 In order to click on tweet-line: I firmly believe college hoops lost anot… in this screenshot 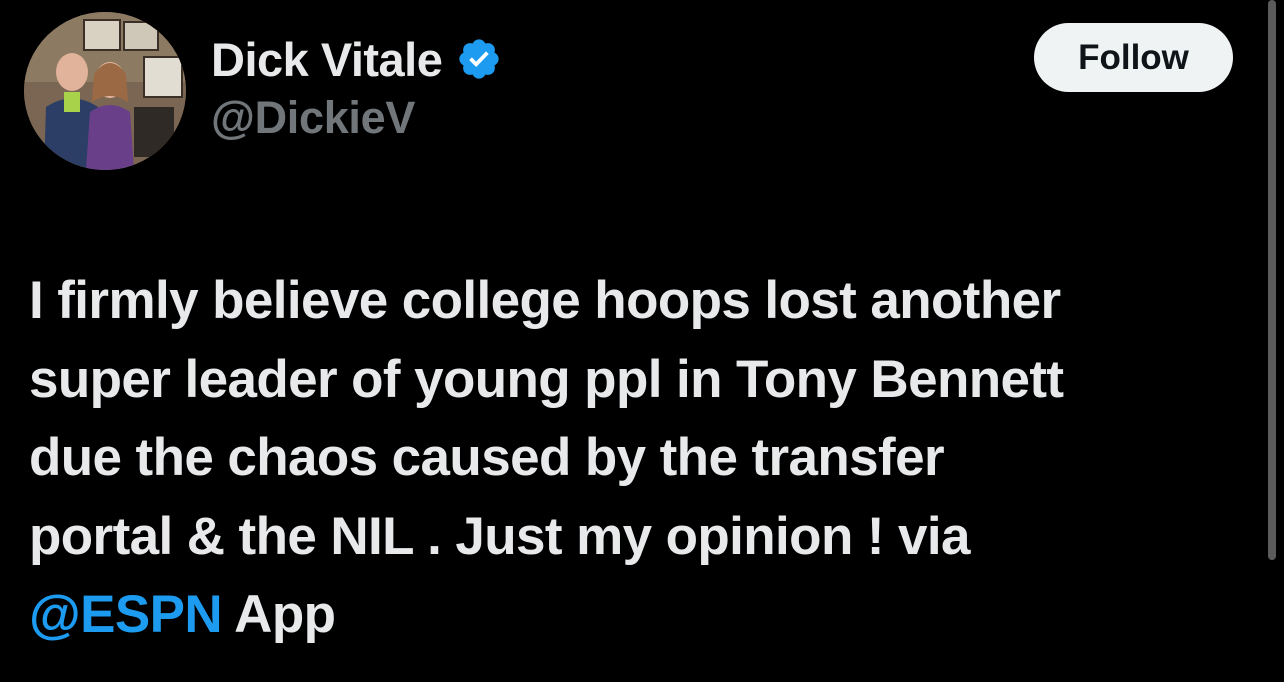, I will do `click(545, 300)`.